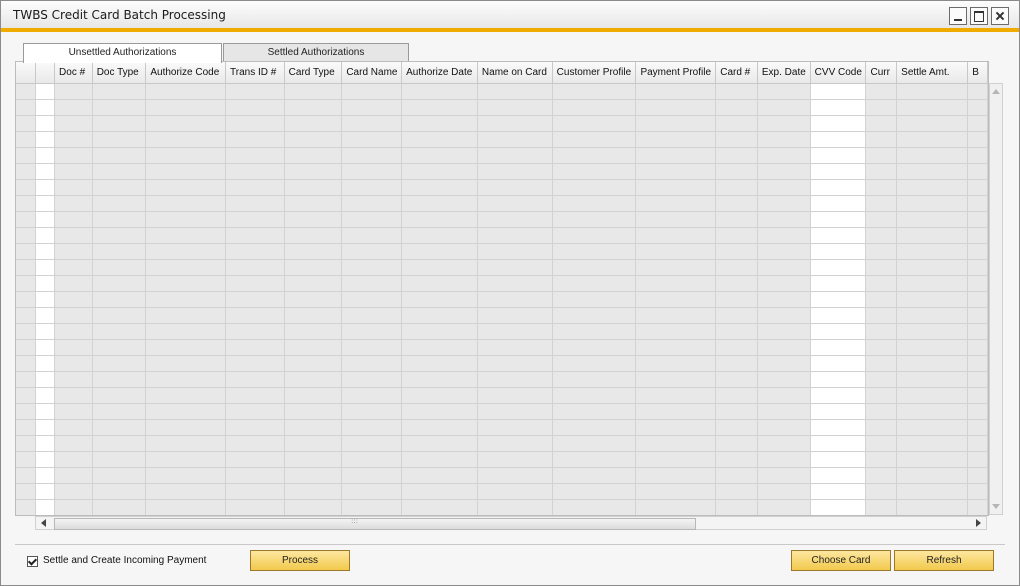  What do you see at coordinates (676, 73) in the screenshot?
I see `column-header-payment-profile: Payment Profile` at bounding box center [676, 73].